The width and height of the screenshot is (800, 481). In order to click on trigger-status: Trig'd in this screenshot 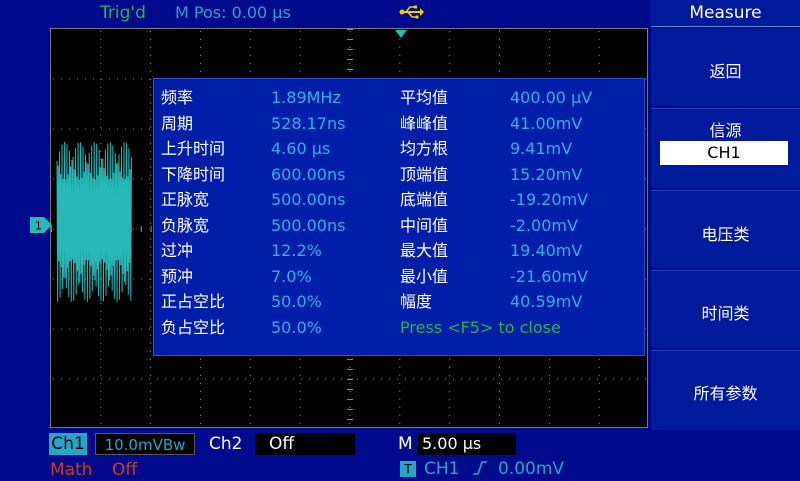, I will do `click(123, 13)`.